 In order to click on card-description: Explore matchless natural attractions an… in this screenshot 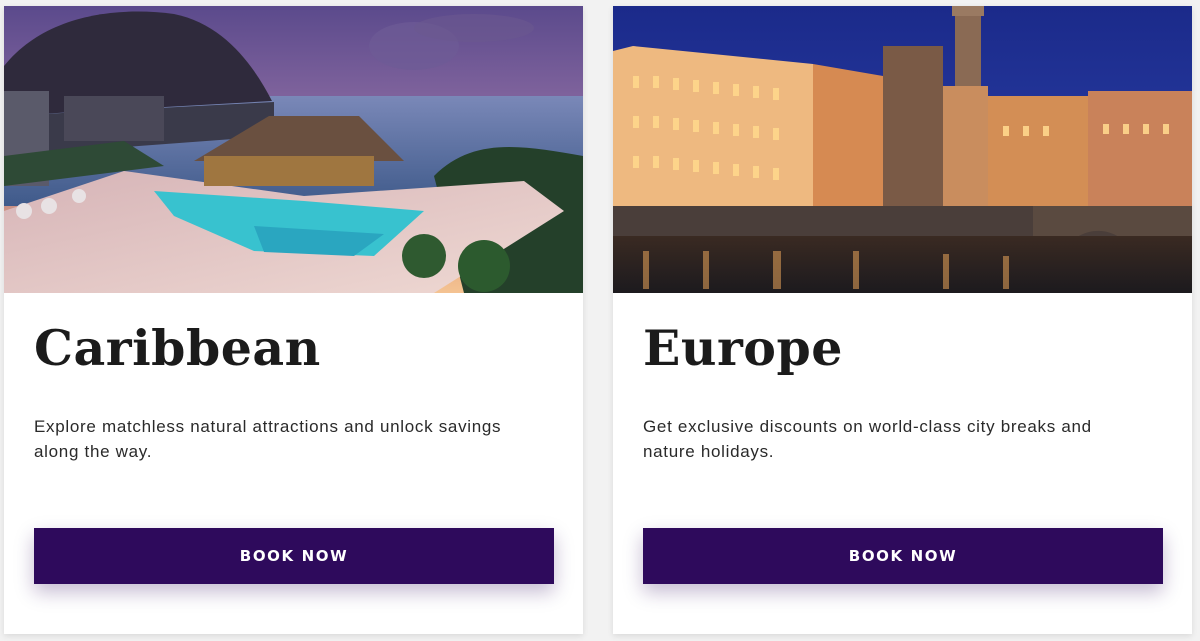, I will do `click(268, 439)`.